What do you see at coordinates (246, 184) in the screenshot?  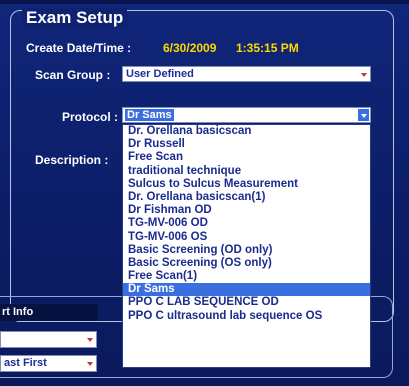 I see `protocol-option: Sulcus to Sulcus Measurement` at bounding box center [246, 184].